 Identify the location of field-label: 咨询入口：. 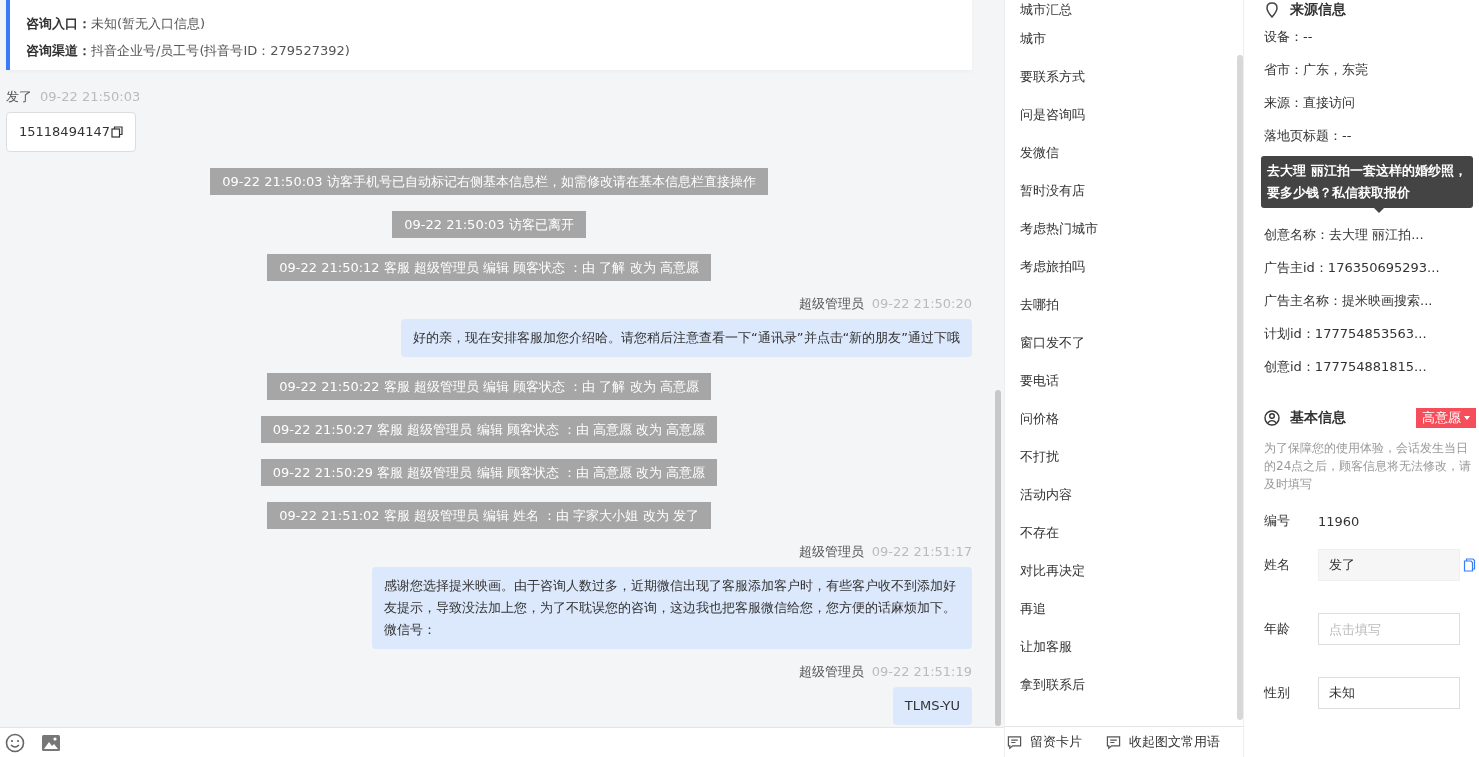
(58, 23).